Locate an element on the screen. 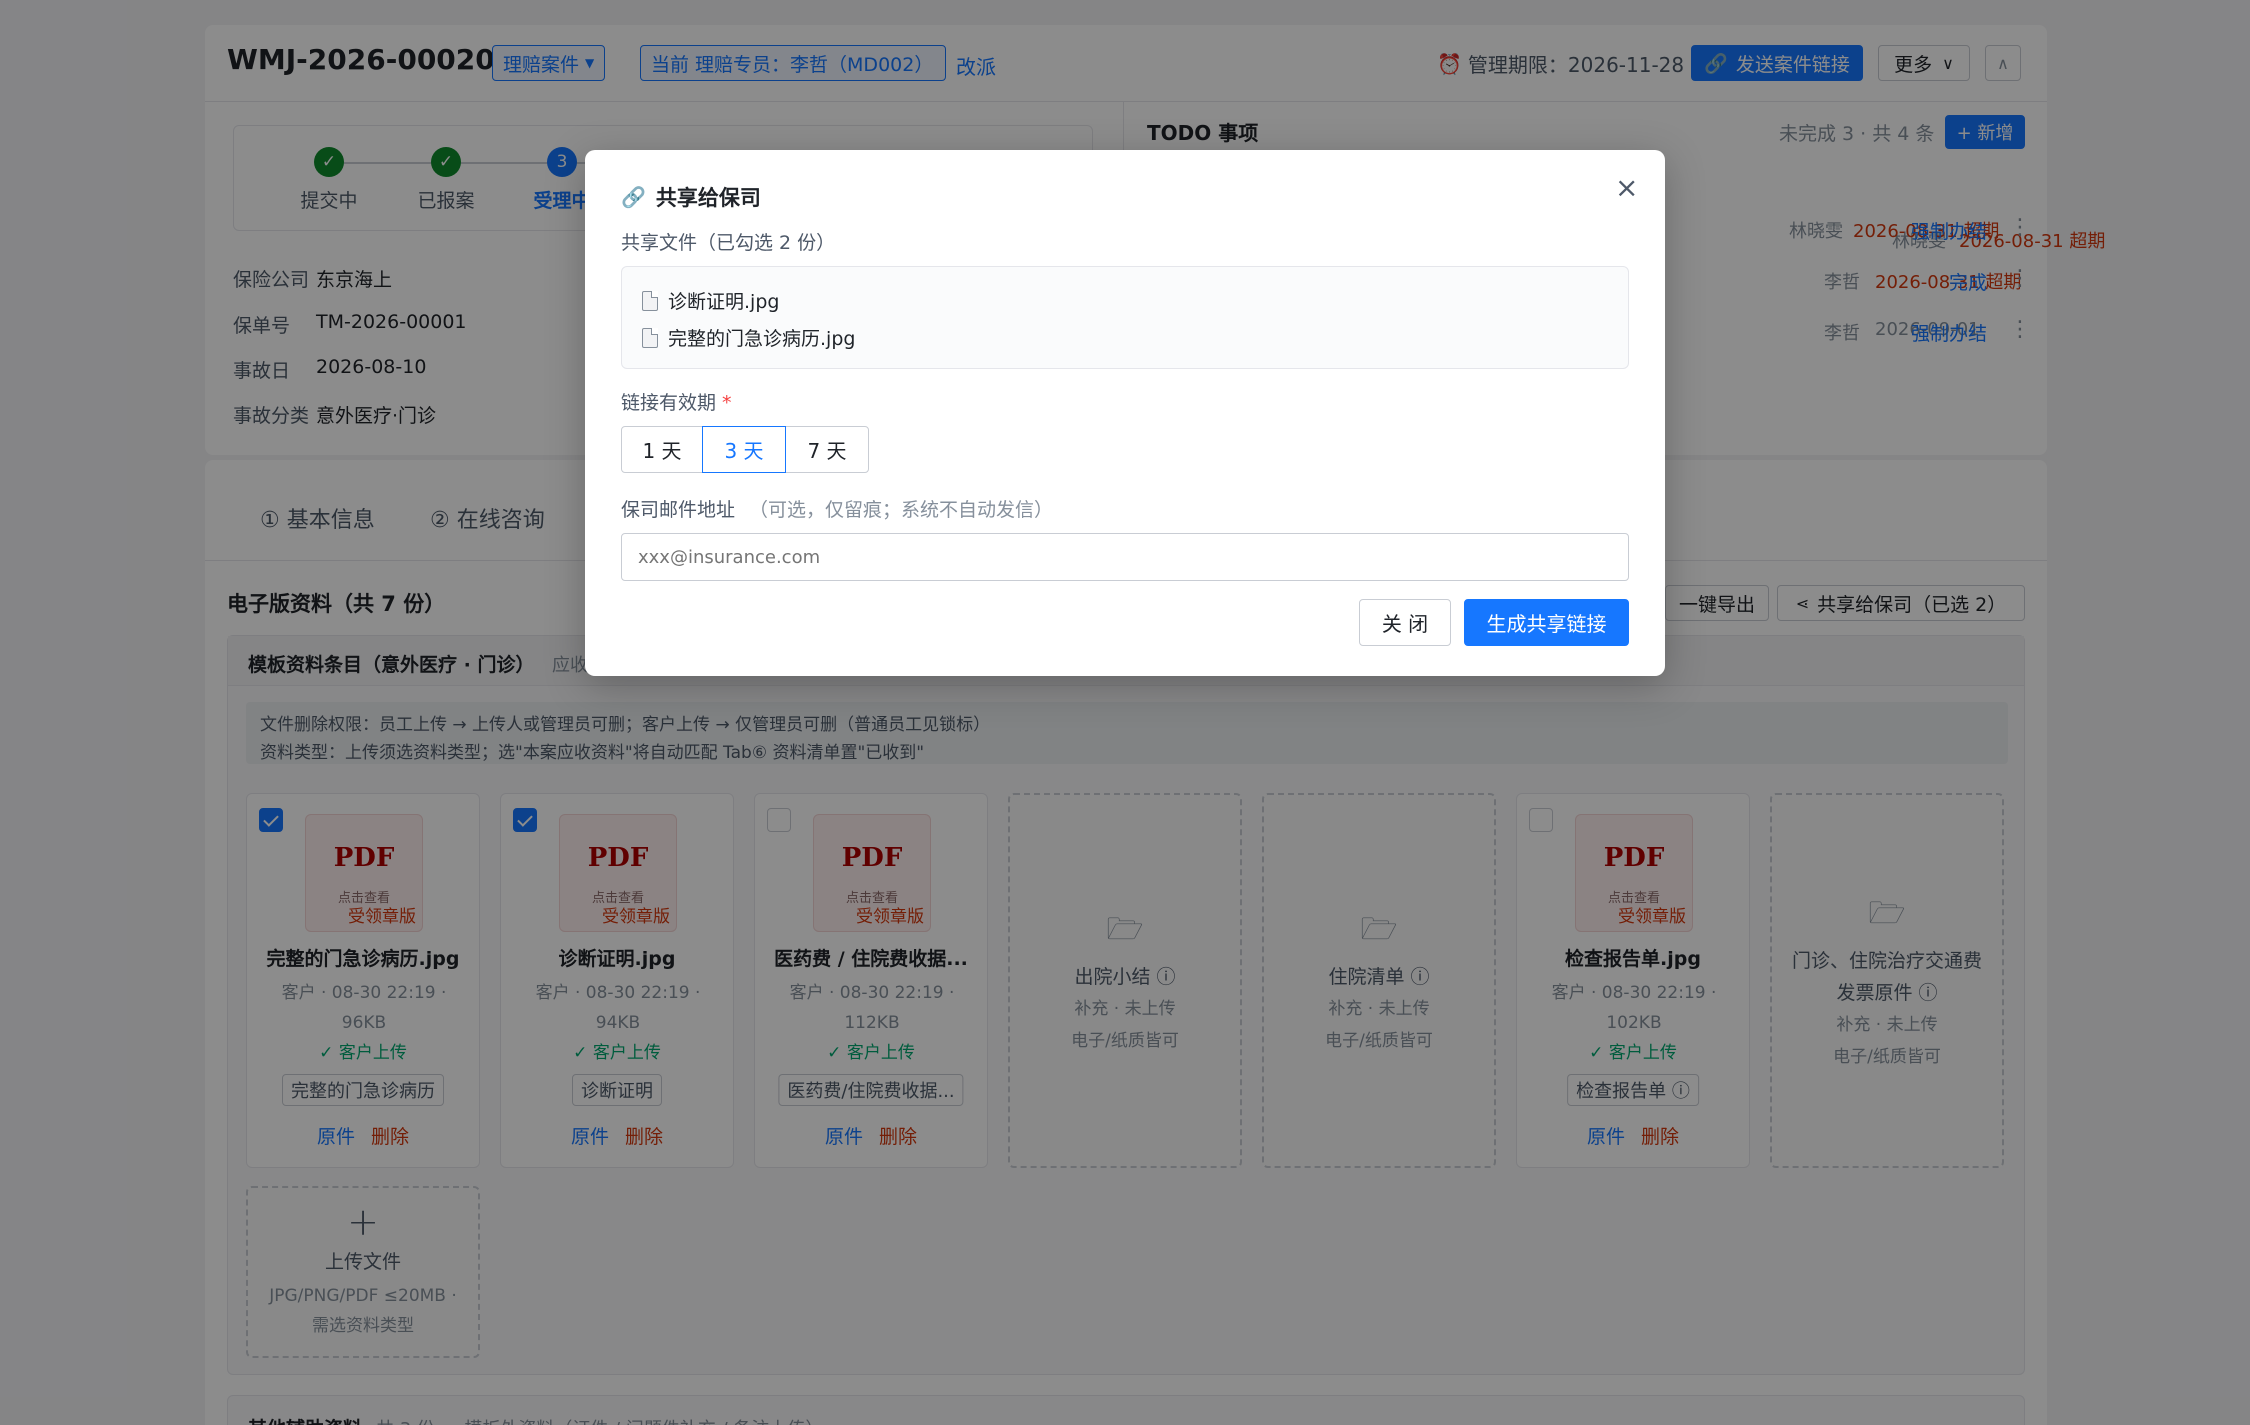  required-mark: * is located at coordinates (727, 403).